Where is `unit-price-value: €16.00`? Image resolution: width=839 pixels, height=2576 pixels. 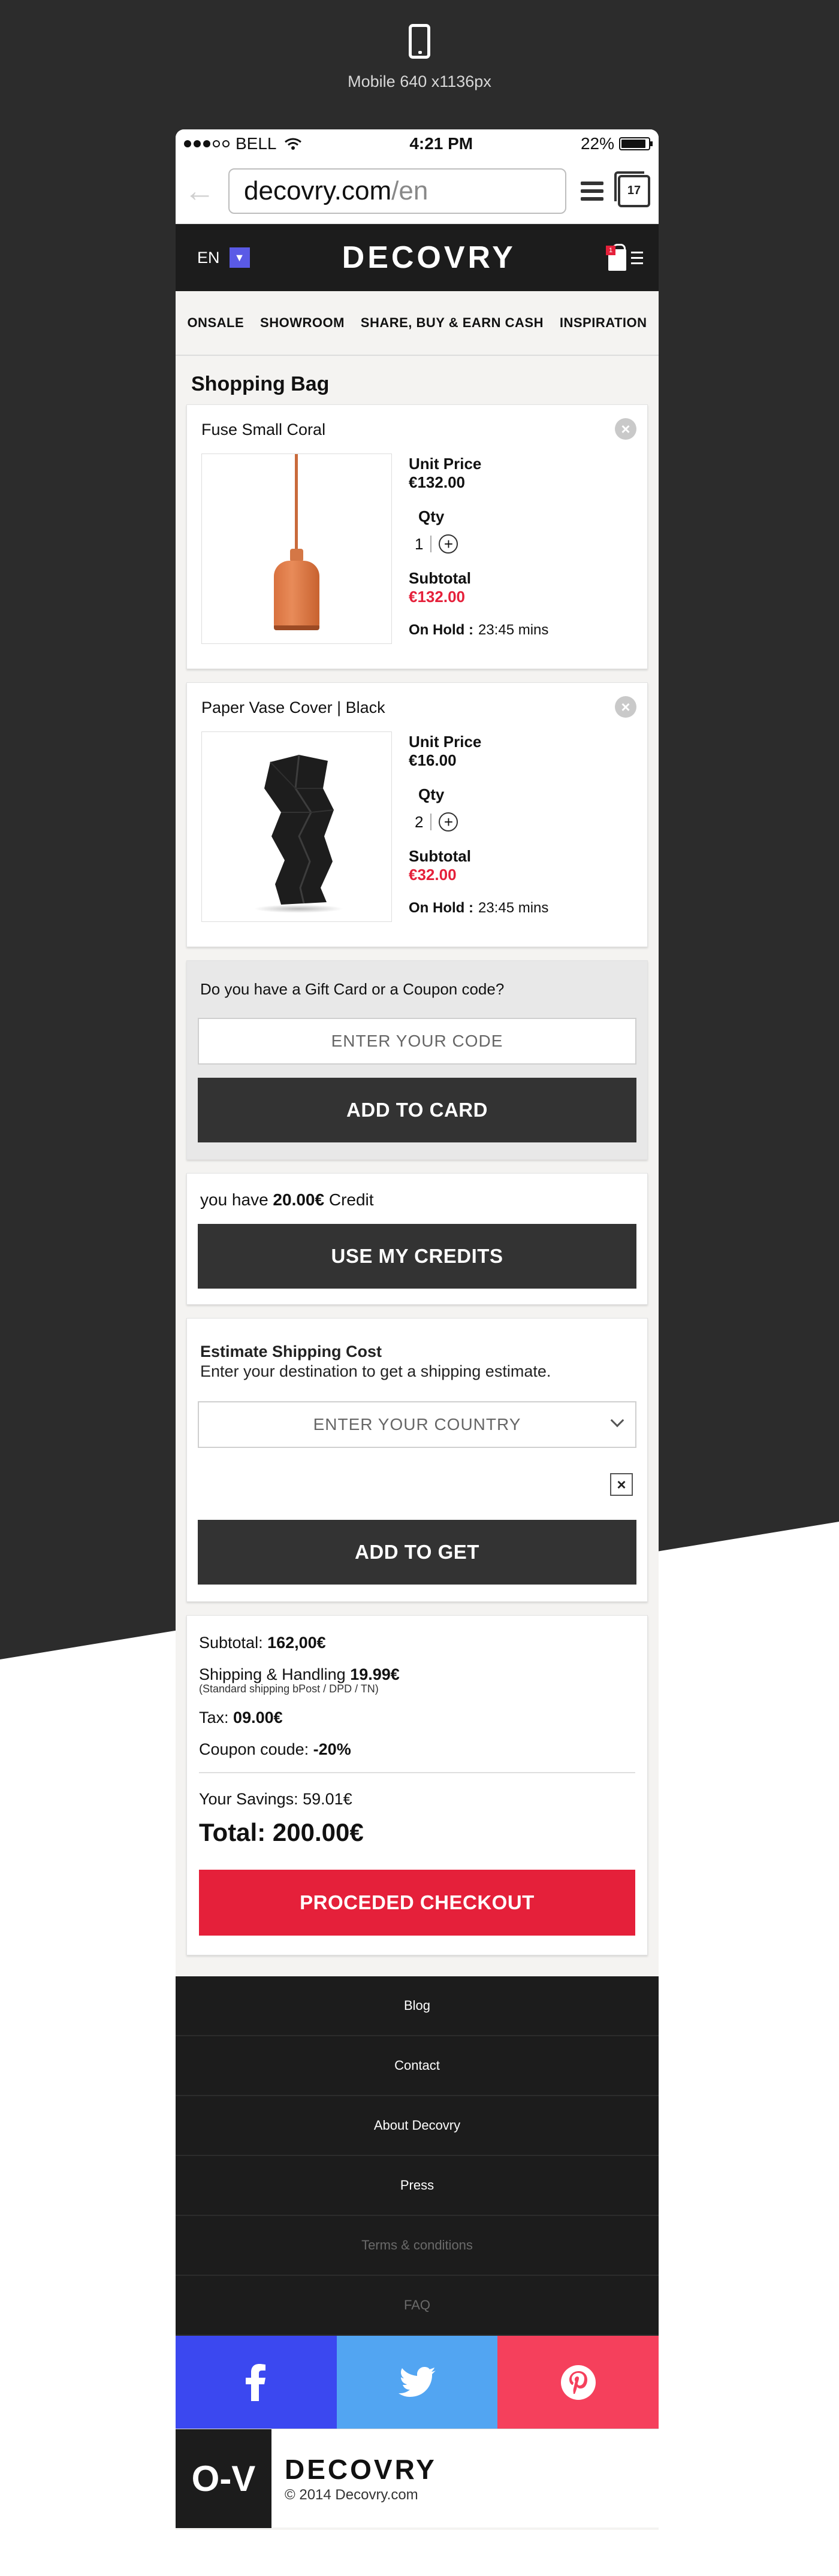 unit-price-value: €16.00 is located at coordinates (433, 760).